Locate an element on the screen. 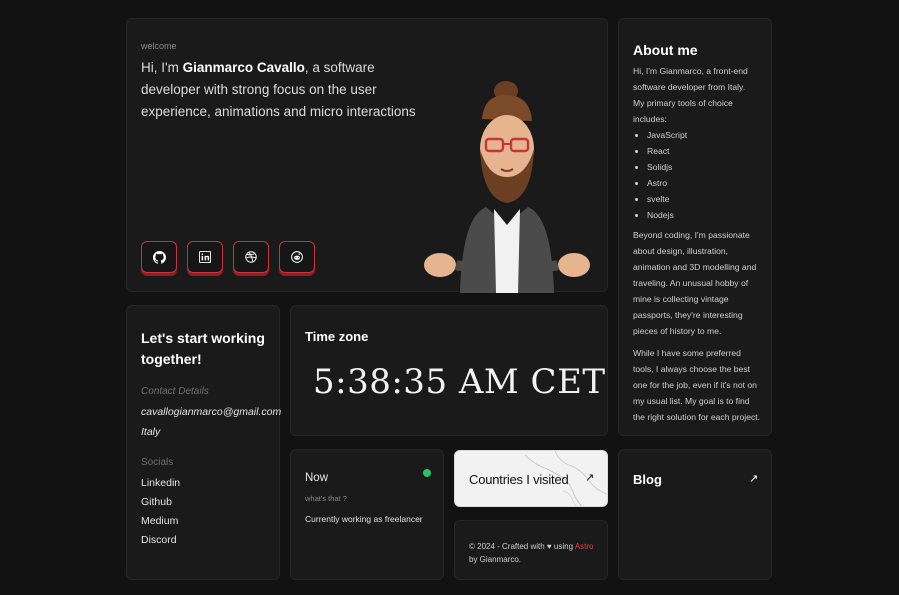 The height and width of the screenshot is (595, 899). status-dot is located at coordinates (427, 473).